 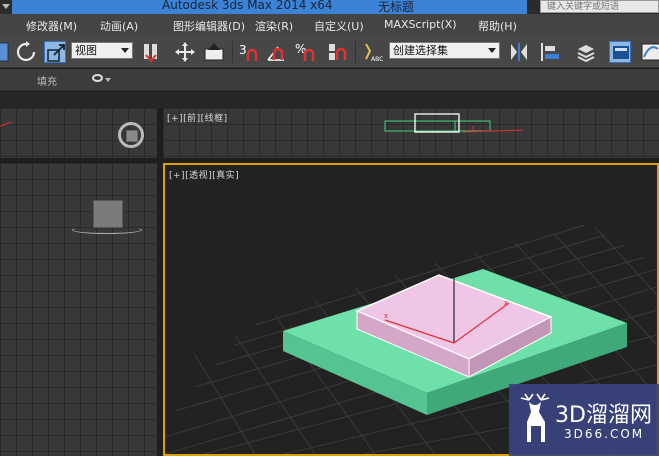 What do you see at coordinates (26, 52) in the screenshot?
I see `rotate-icon` at bounding box center [26, 52].